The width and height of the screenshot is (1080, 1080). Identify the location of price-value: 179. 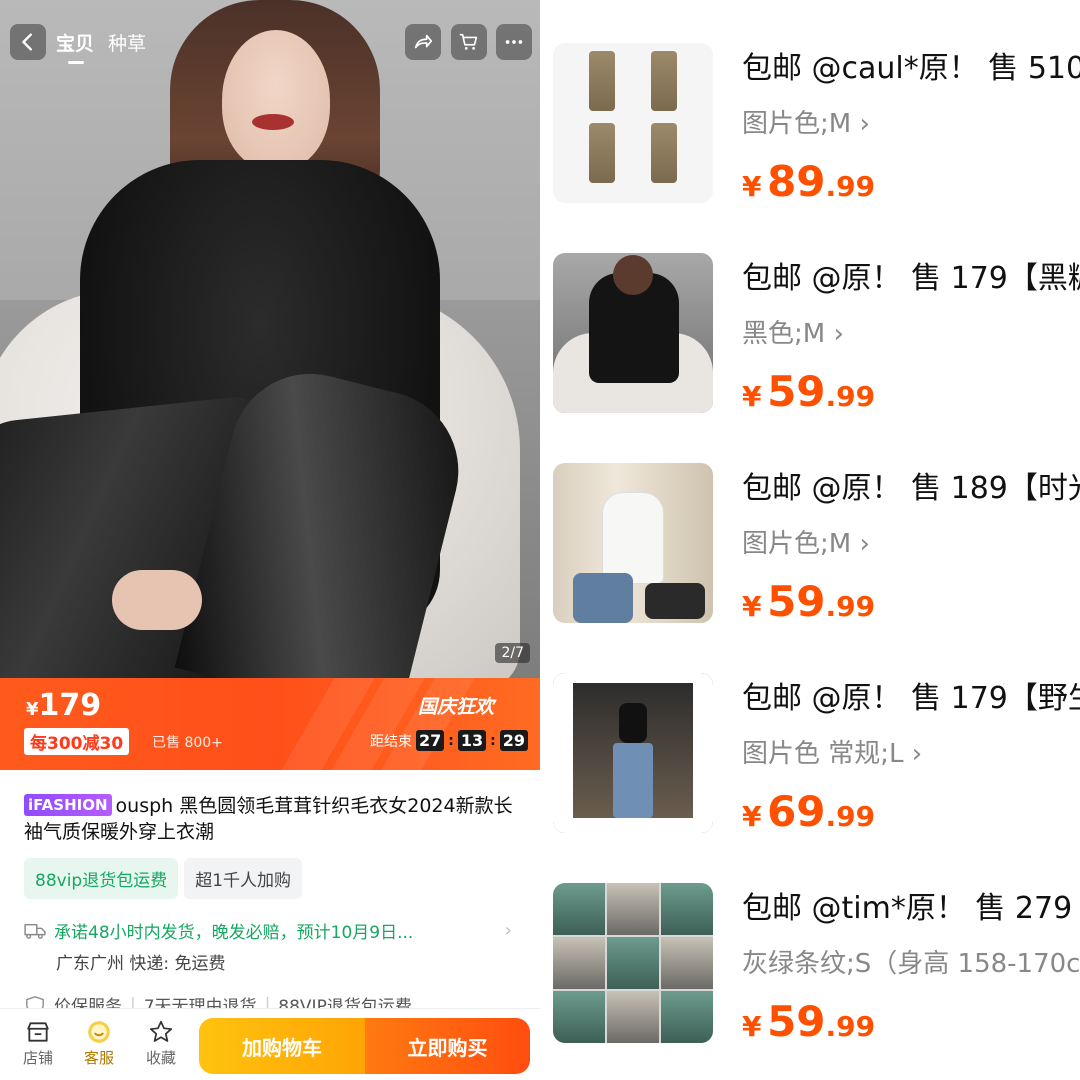
(70, 705).